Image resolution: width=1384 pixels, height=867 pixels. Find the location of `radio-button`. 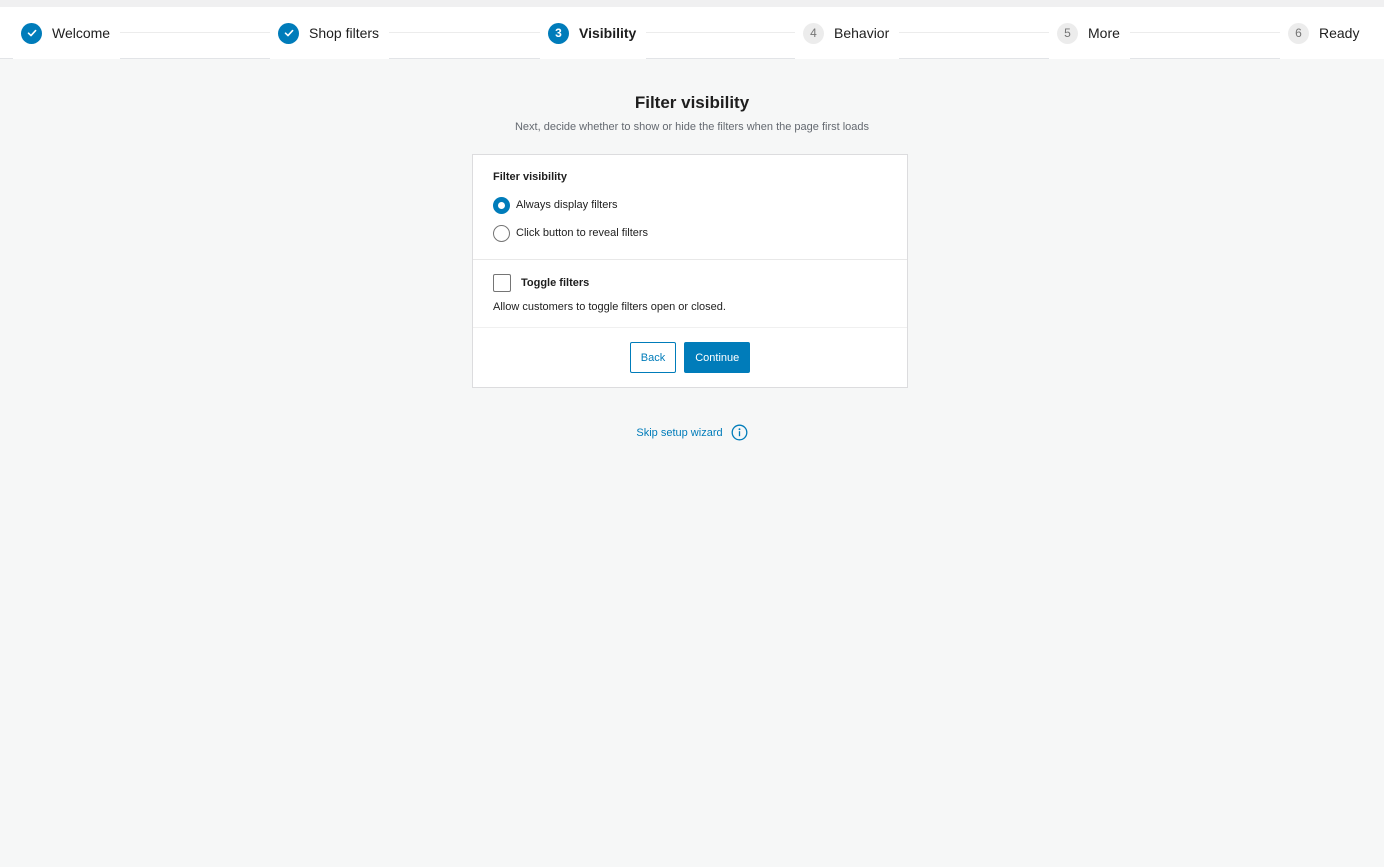

radio-button is located at coordinates (501, 233).